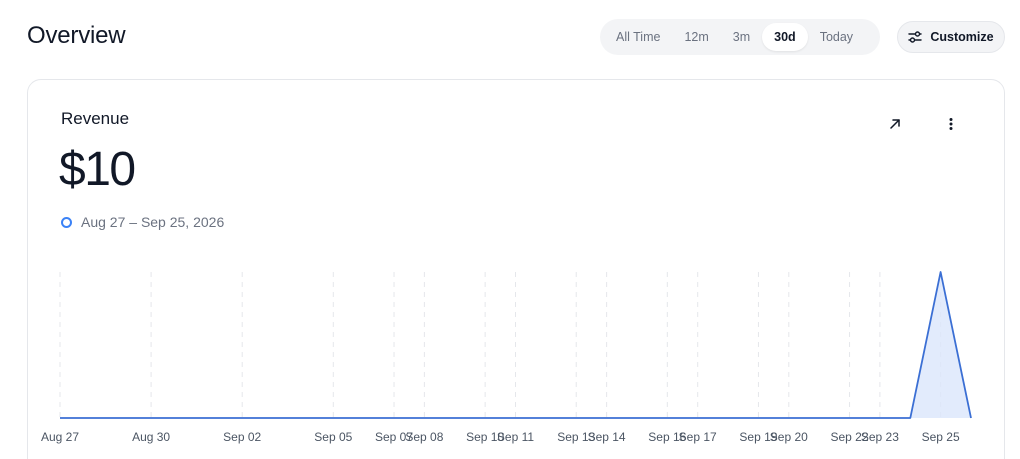 This screenshot has width=1020, height=459. What do you see at coordinates (638, 37) in the screenshot?
I see `range-all-time: All Time` at bounding box center [638, 37].